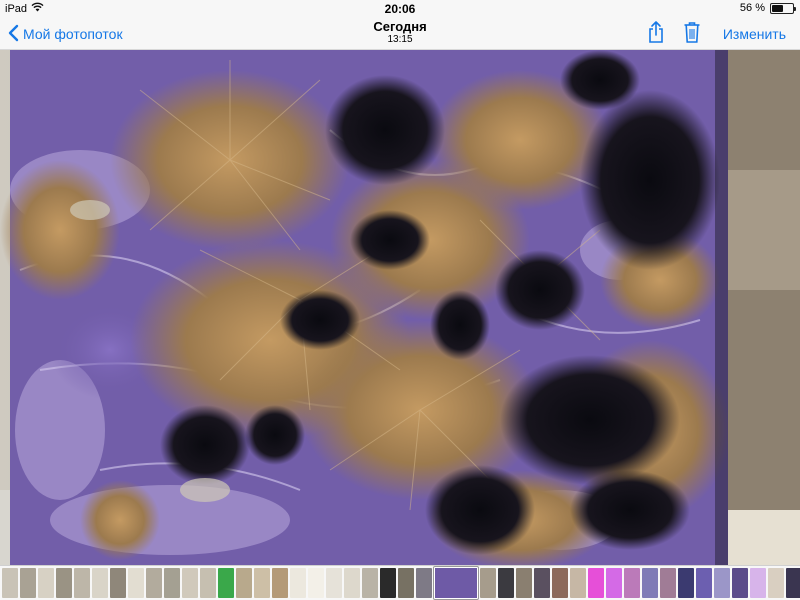  I want to click on battery-icon, so click(783, 8).